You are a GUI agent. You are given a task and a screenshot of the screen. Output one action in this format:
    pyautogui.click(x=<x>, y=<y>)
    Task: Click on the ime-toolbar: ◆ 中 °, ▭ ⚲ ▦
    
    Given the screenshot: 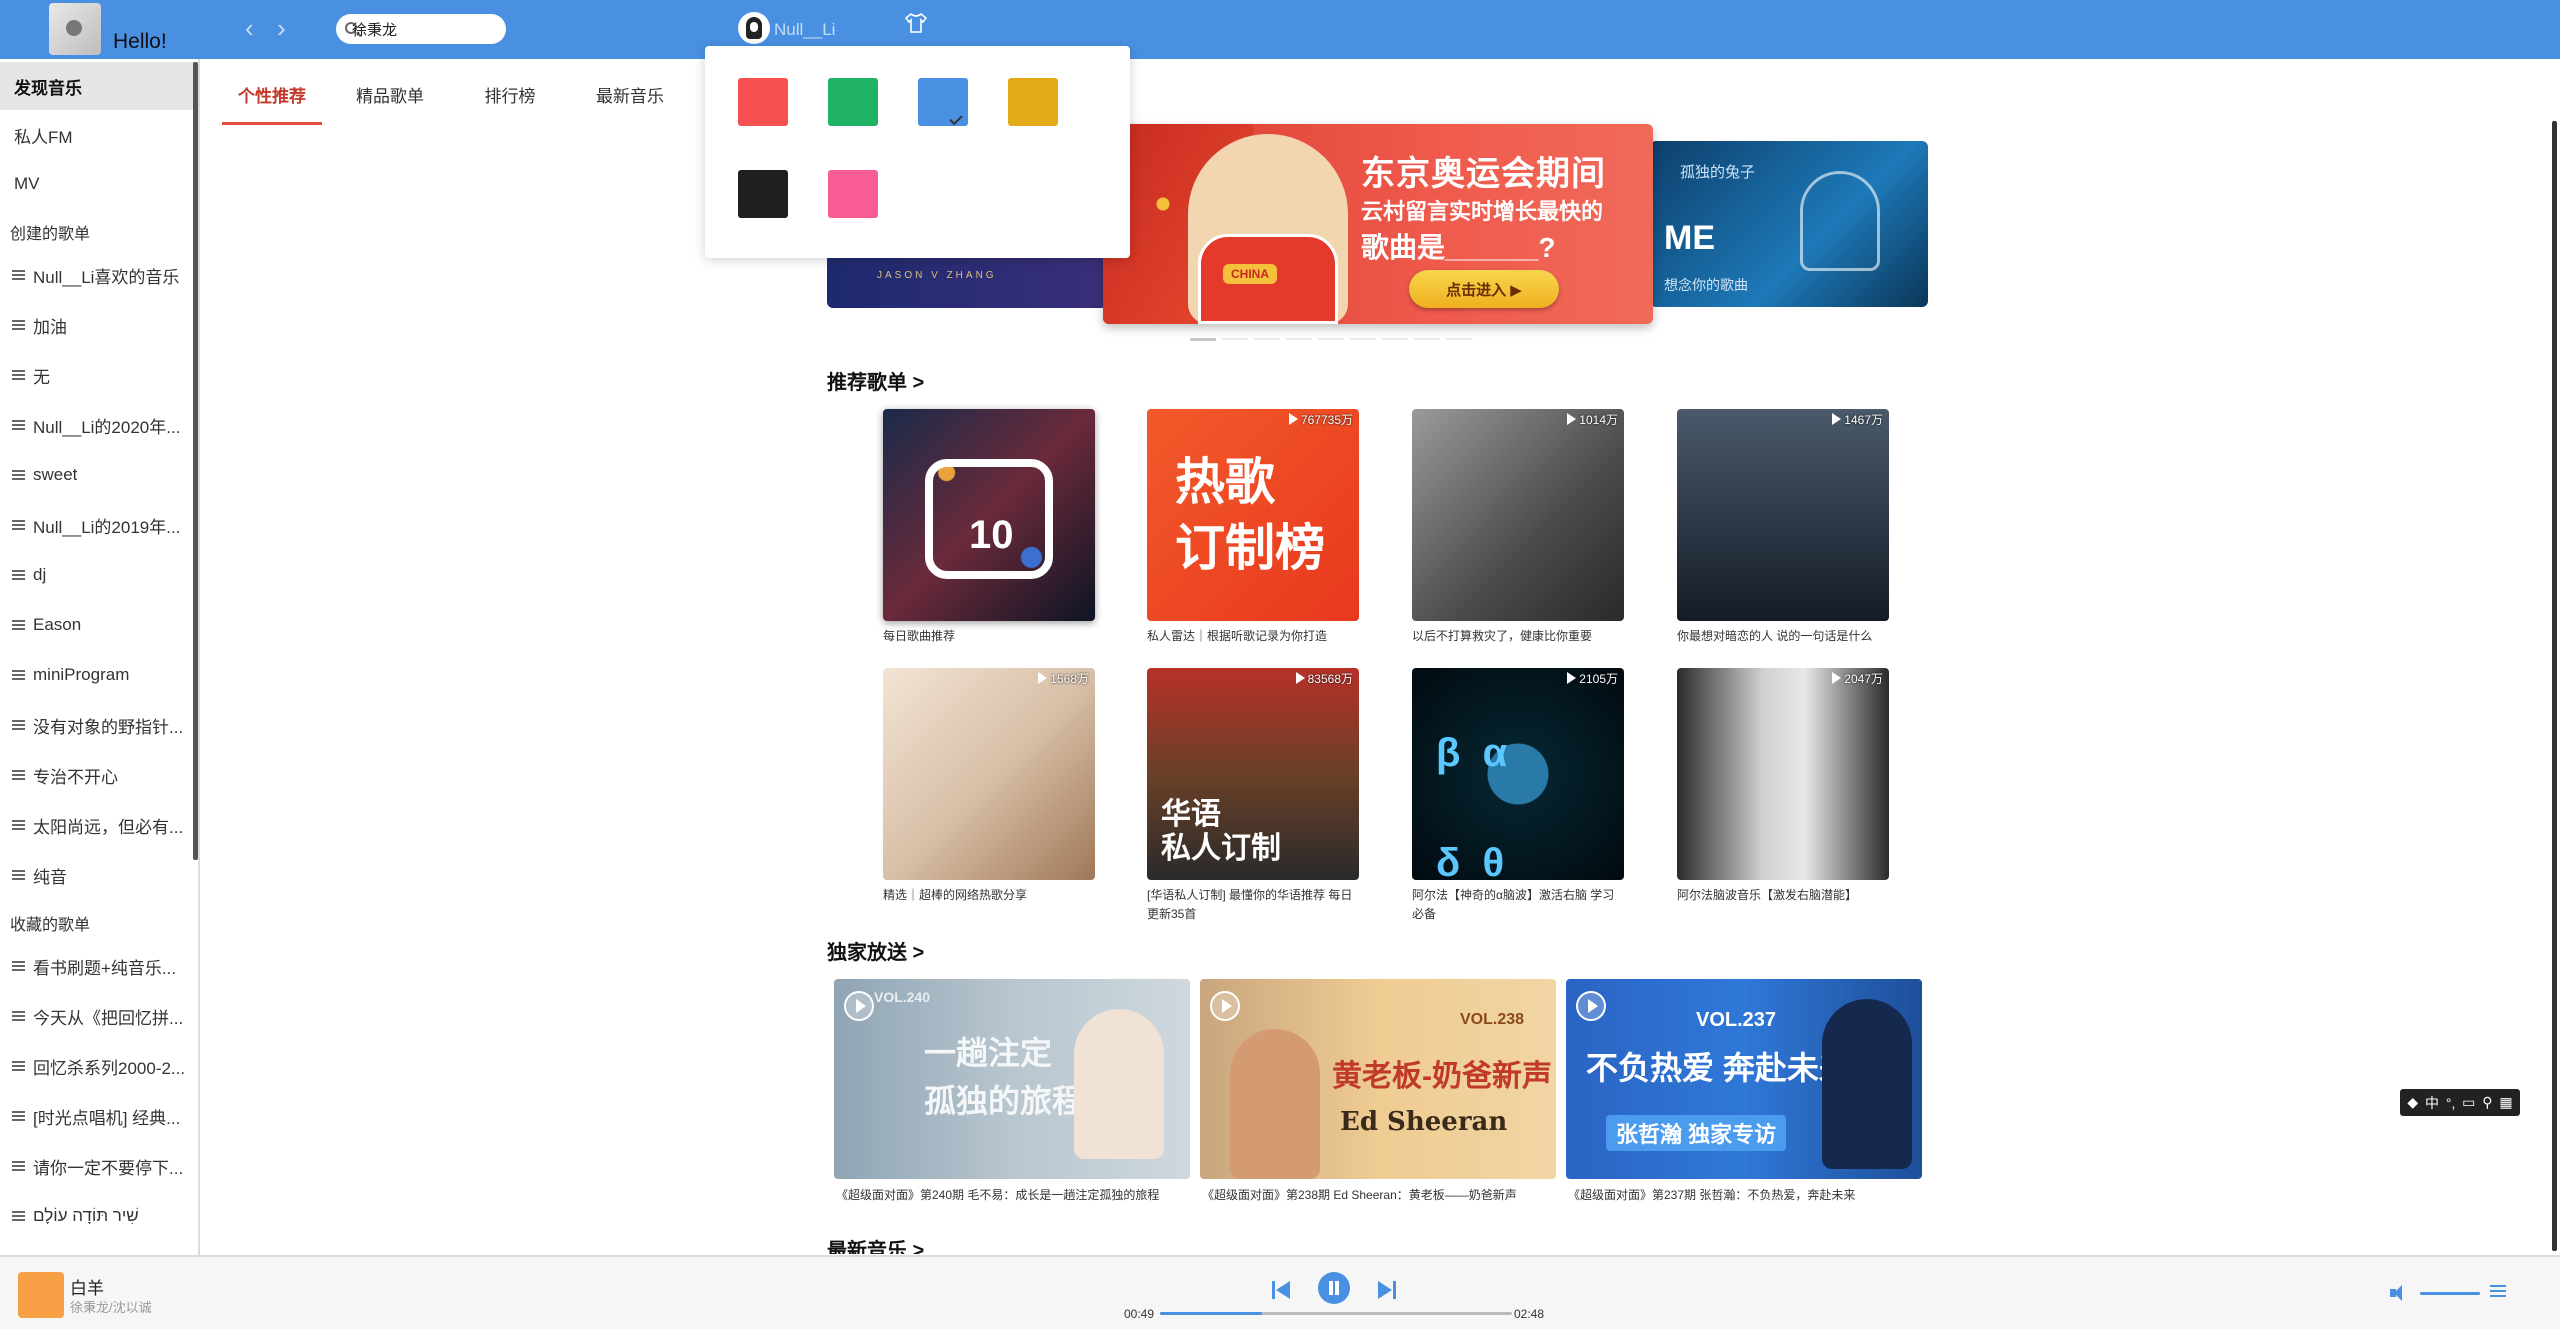 What is the action you would take?
    pyautogui.click(x=2460, y=1102)
    